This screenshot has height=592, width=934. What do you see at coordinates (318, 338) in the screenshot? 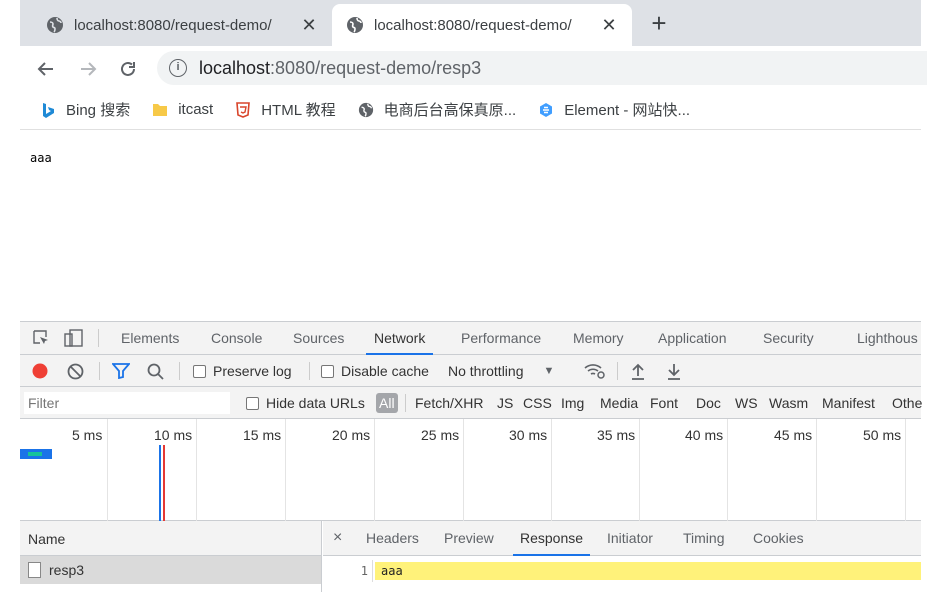
I see `tab-sources: Sources` at bounding box center [318, 338].